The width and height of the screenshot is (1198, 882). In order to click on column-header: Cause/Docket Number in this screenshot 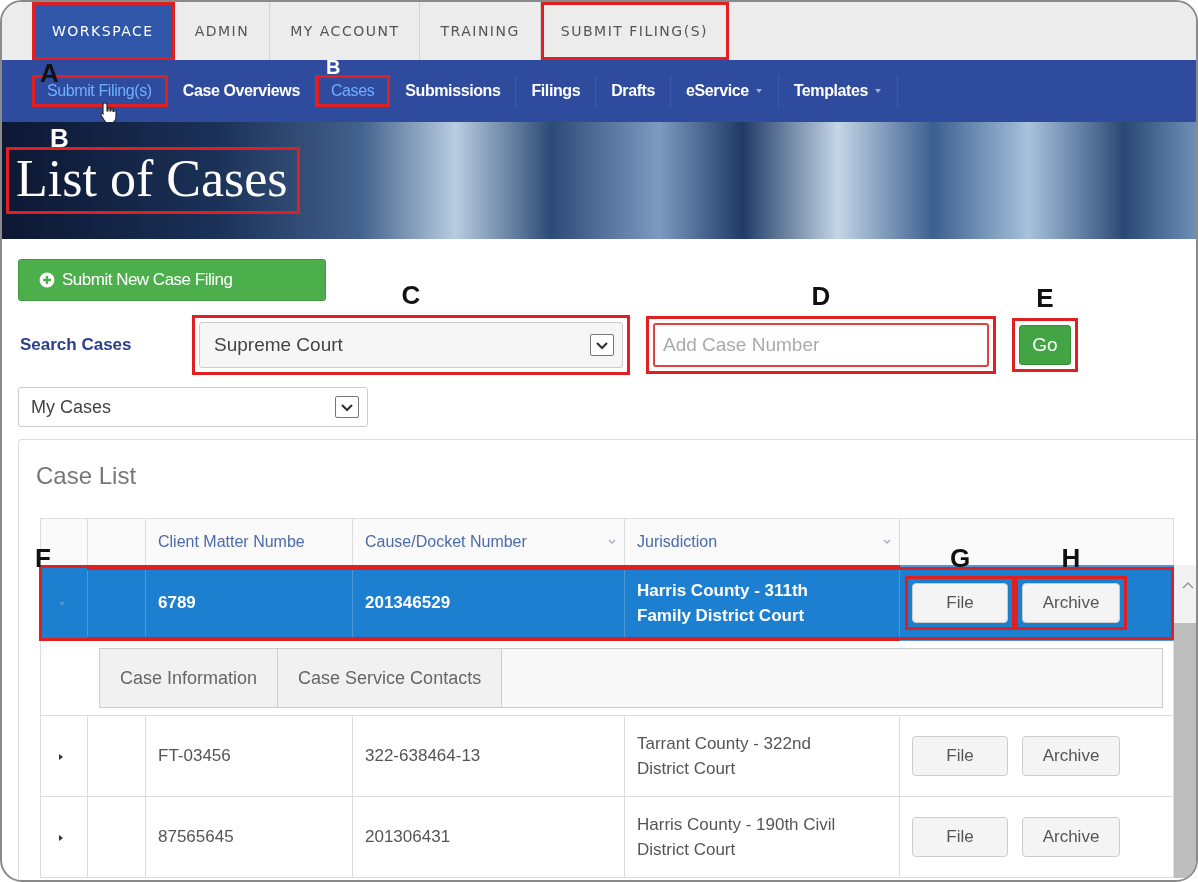, I will do `click(488, 542)`.